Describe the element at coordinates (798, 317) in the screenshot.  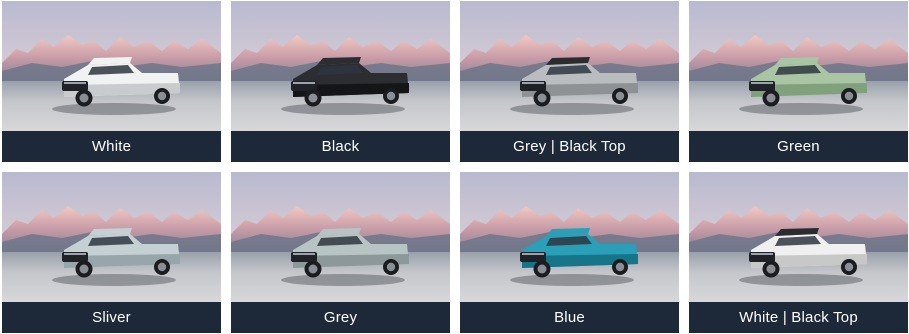
I see `color-option-label: White | Black Top` at that location.